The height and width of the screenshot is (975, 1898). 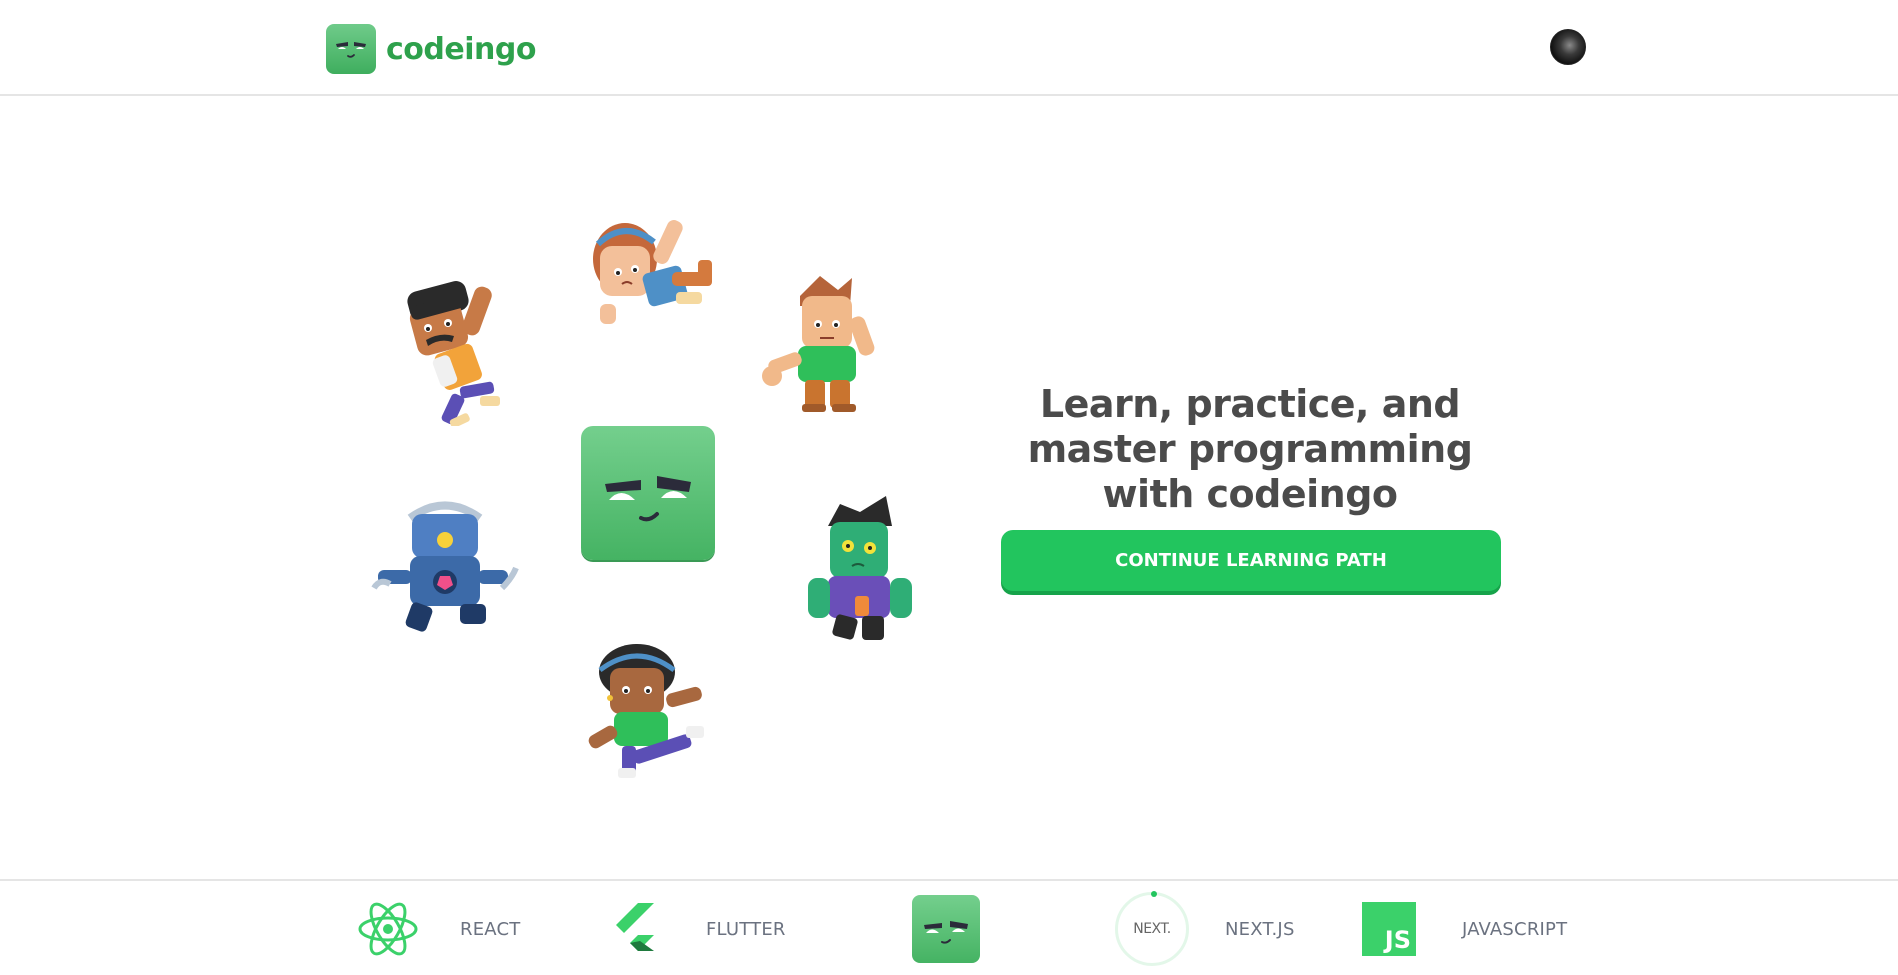 I want to click on course-javascript: JS JAVASCRIPT, so click(x=1464, y=928).